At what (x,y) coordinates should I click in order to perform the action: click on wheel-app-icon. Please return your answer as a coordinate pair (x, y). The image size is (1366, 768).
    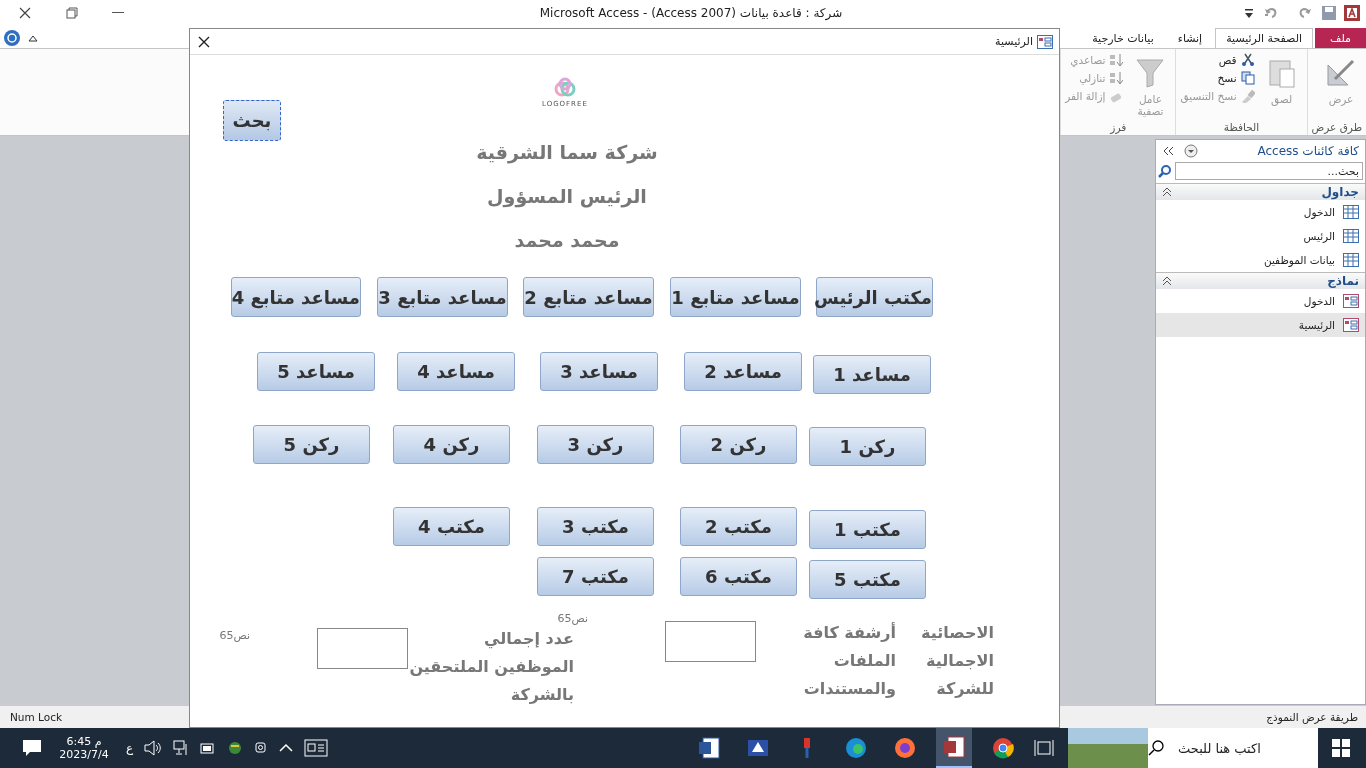
    Looking at the image, I should click on (1003, 748).